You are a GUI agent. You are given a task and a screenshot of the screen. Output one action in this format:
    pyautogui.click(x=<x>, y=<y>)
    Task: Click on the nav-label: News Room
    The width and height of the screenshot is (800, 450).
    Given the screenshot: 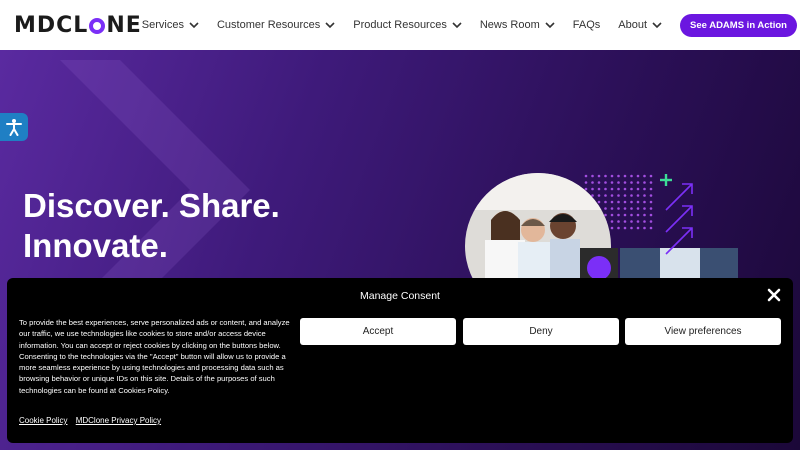 What is the action you would take?
    pyautogui.click(x=509, y=25)
    